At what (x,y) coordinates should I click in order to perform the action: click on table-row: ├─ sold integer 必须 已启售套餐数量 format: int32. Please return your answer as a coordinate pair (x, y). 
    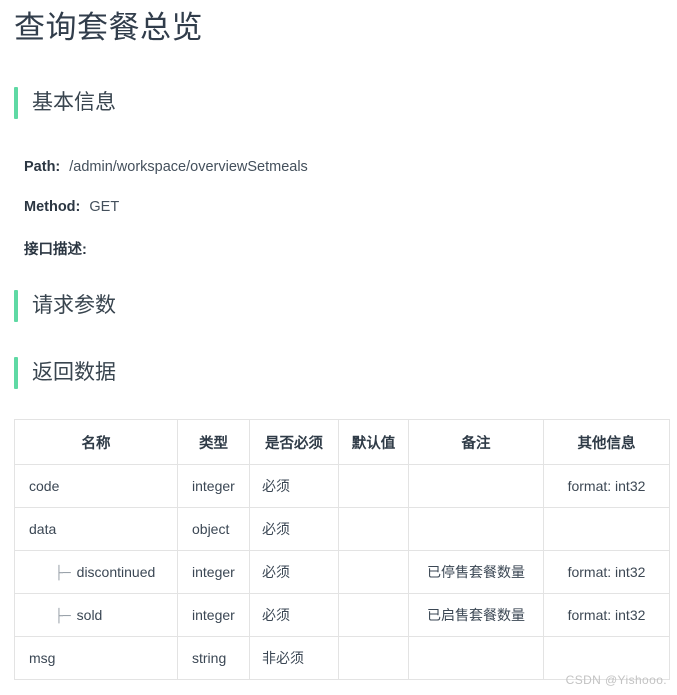
    Looking at the image, I should click on (342, 615).